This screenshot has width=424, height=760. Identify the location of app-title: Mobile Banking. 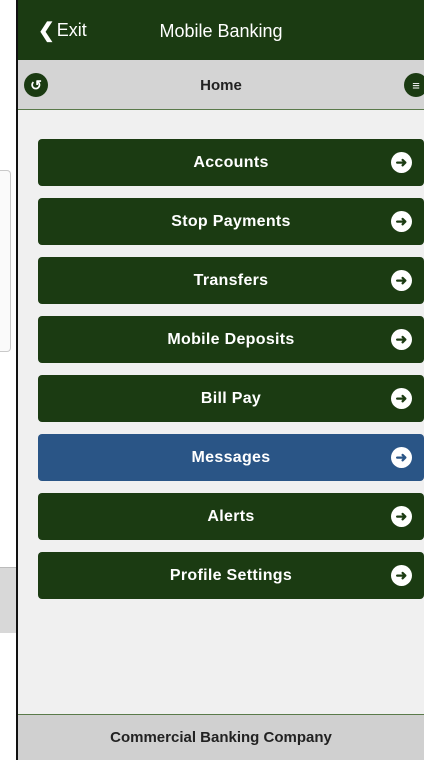
(221, 31).